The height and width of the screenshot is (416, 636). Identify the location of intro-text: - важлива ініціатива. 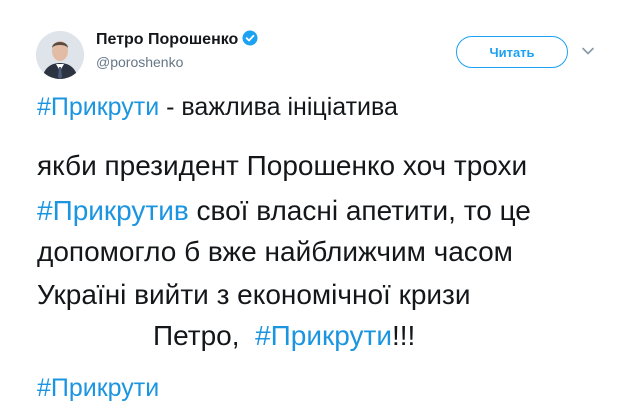
(278, 107).